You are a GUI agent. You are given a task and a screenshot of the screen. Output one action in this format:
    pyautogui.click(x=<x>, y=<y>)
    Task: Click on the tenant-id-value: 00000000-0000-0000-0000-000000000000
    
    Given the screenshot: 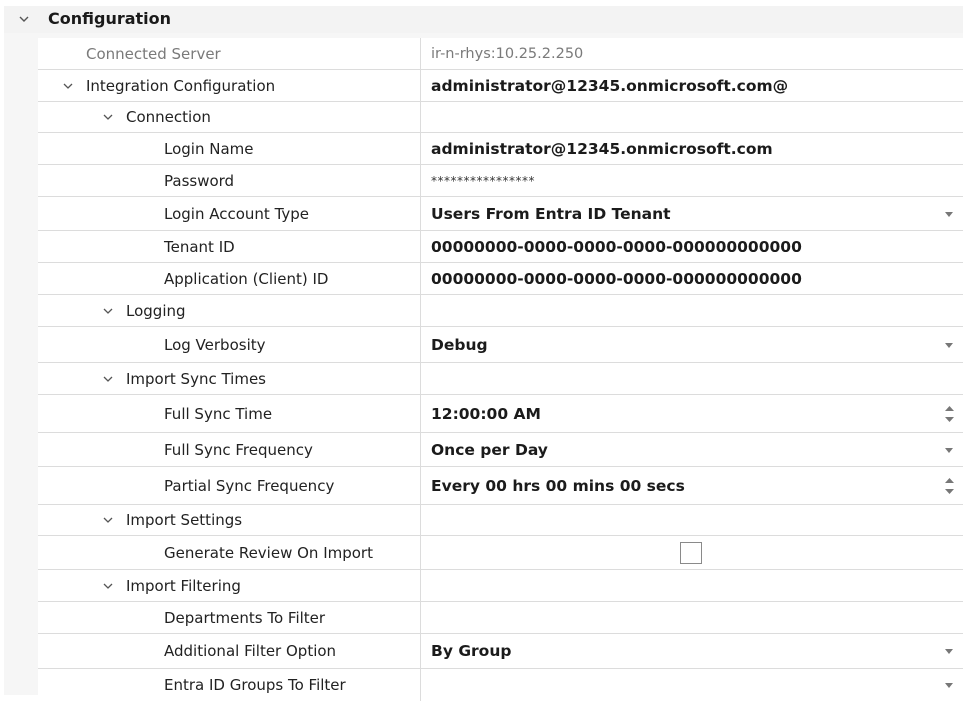 What is the action you would take?
    pyautogui.click(x=616, y=246)
    